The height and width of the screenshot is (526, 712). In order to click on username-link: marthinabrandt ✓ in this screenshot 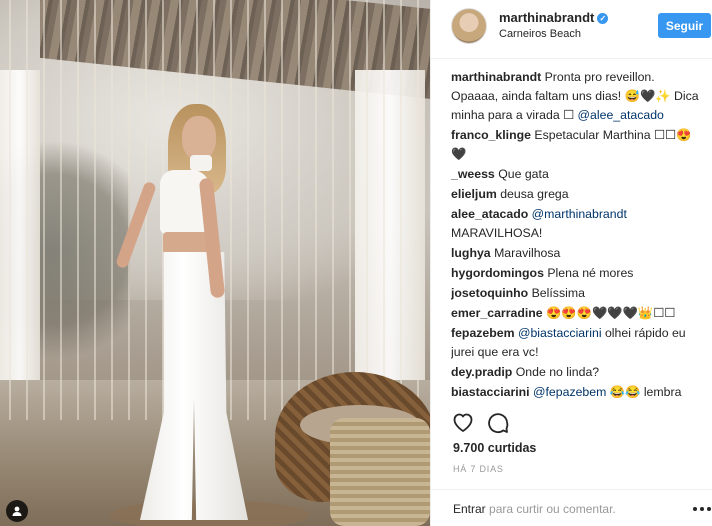, I will do `click(554, 17)`.